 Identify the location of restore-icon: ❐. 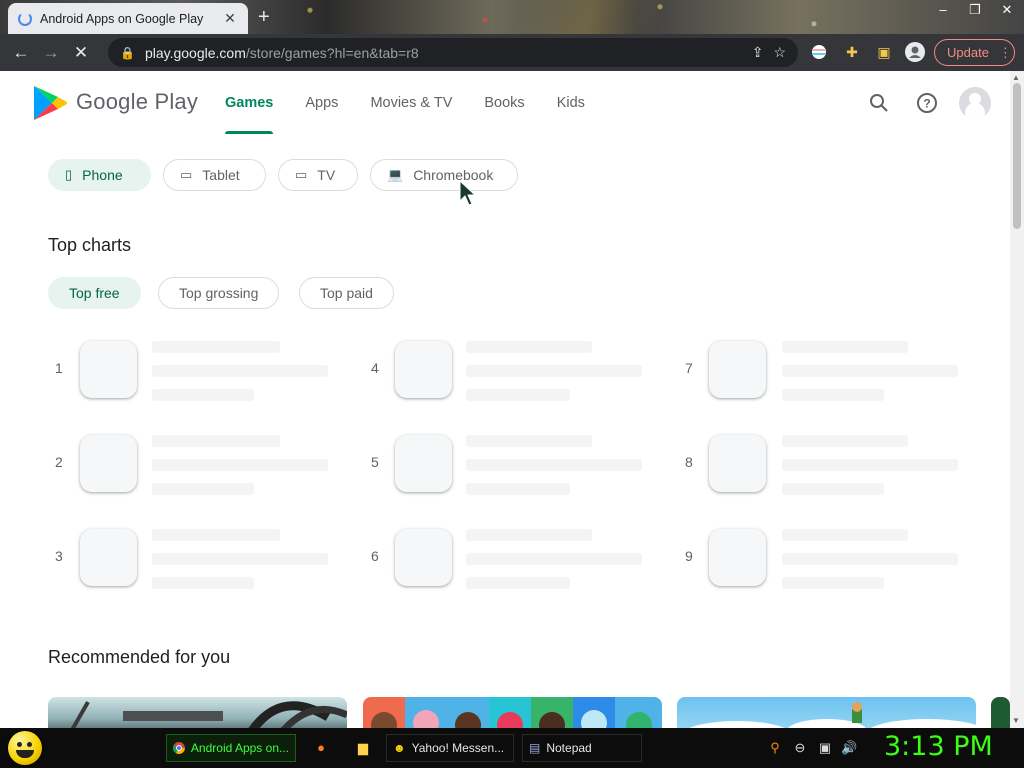
(975, 10).